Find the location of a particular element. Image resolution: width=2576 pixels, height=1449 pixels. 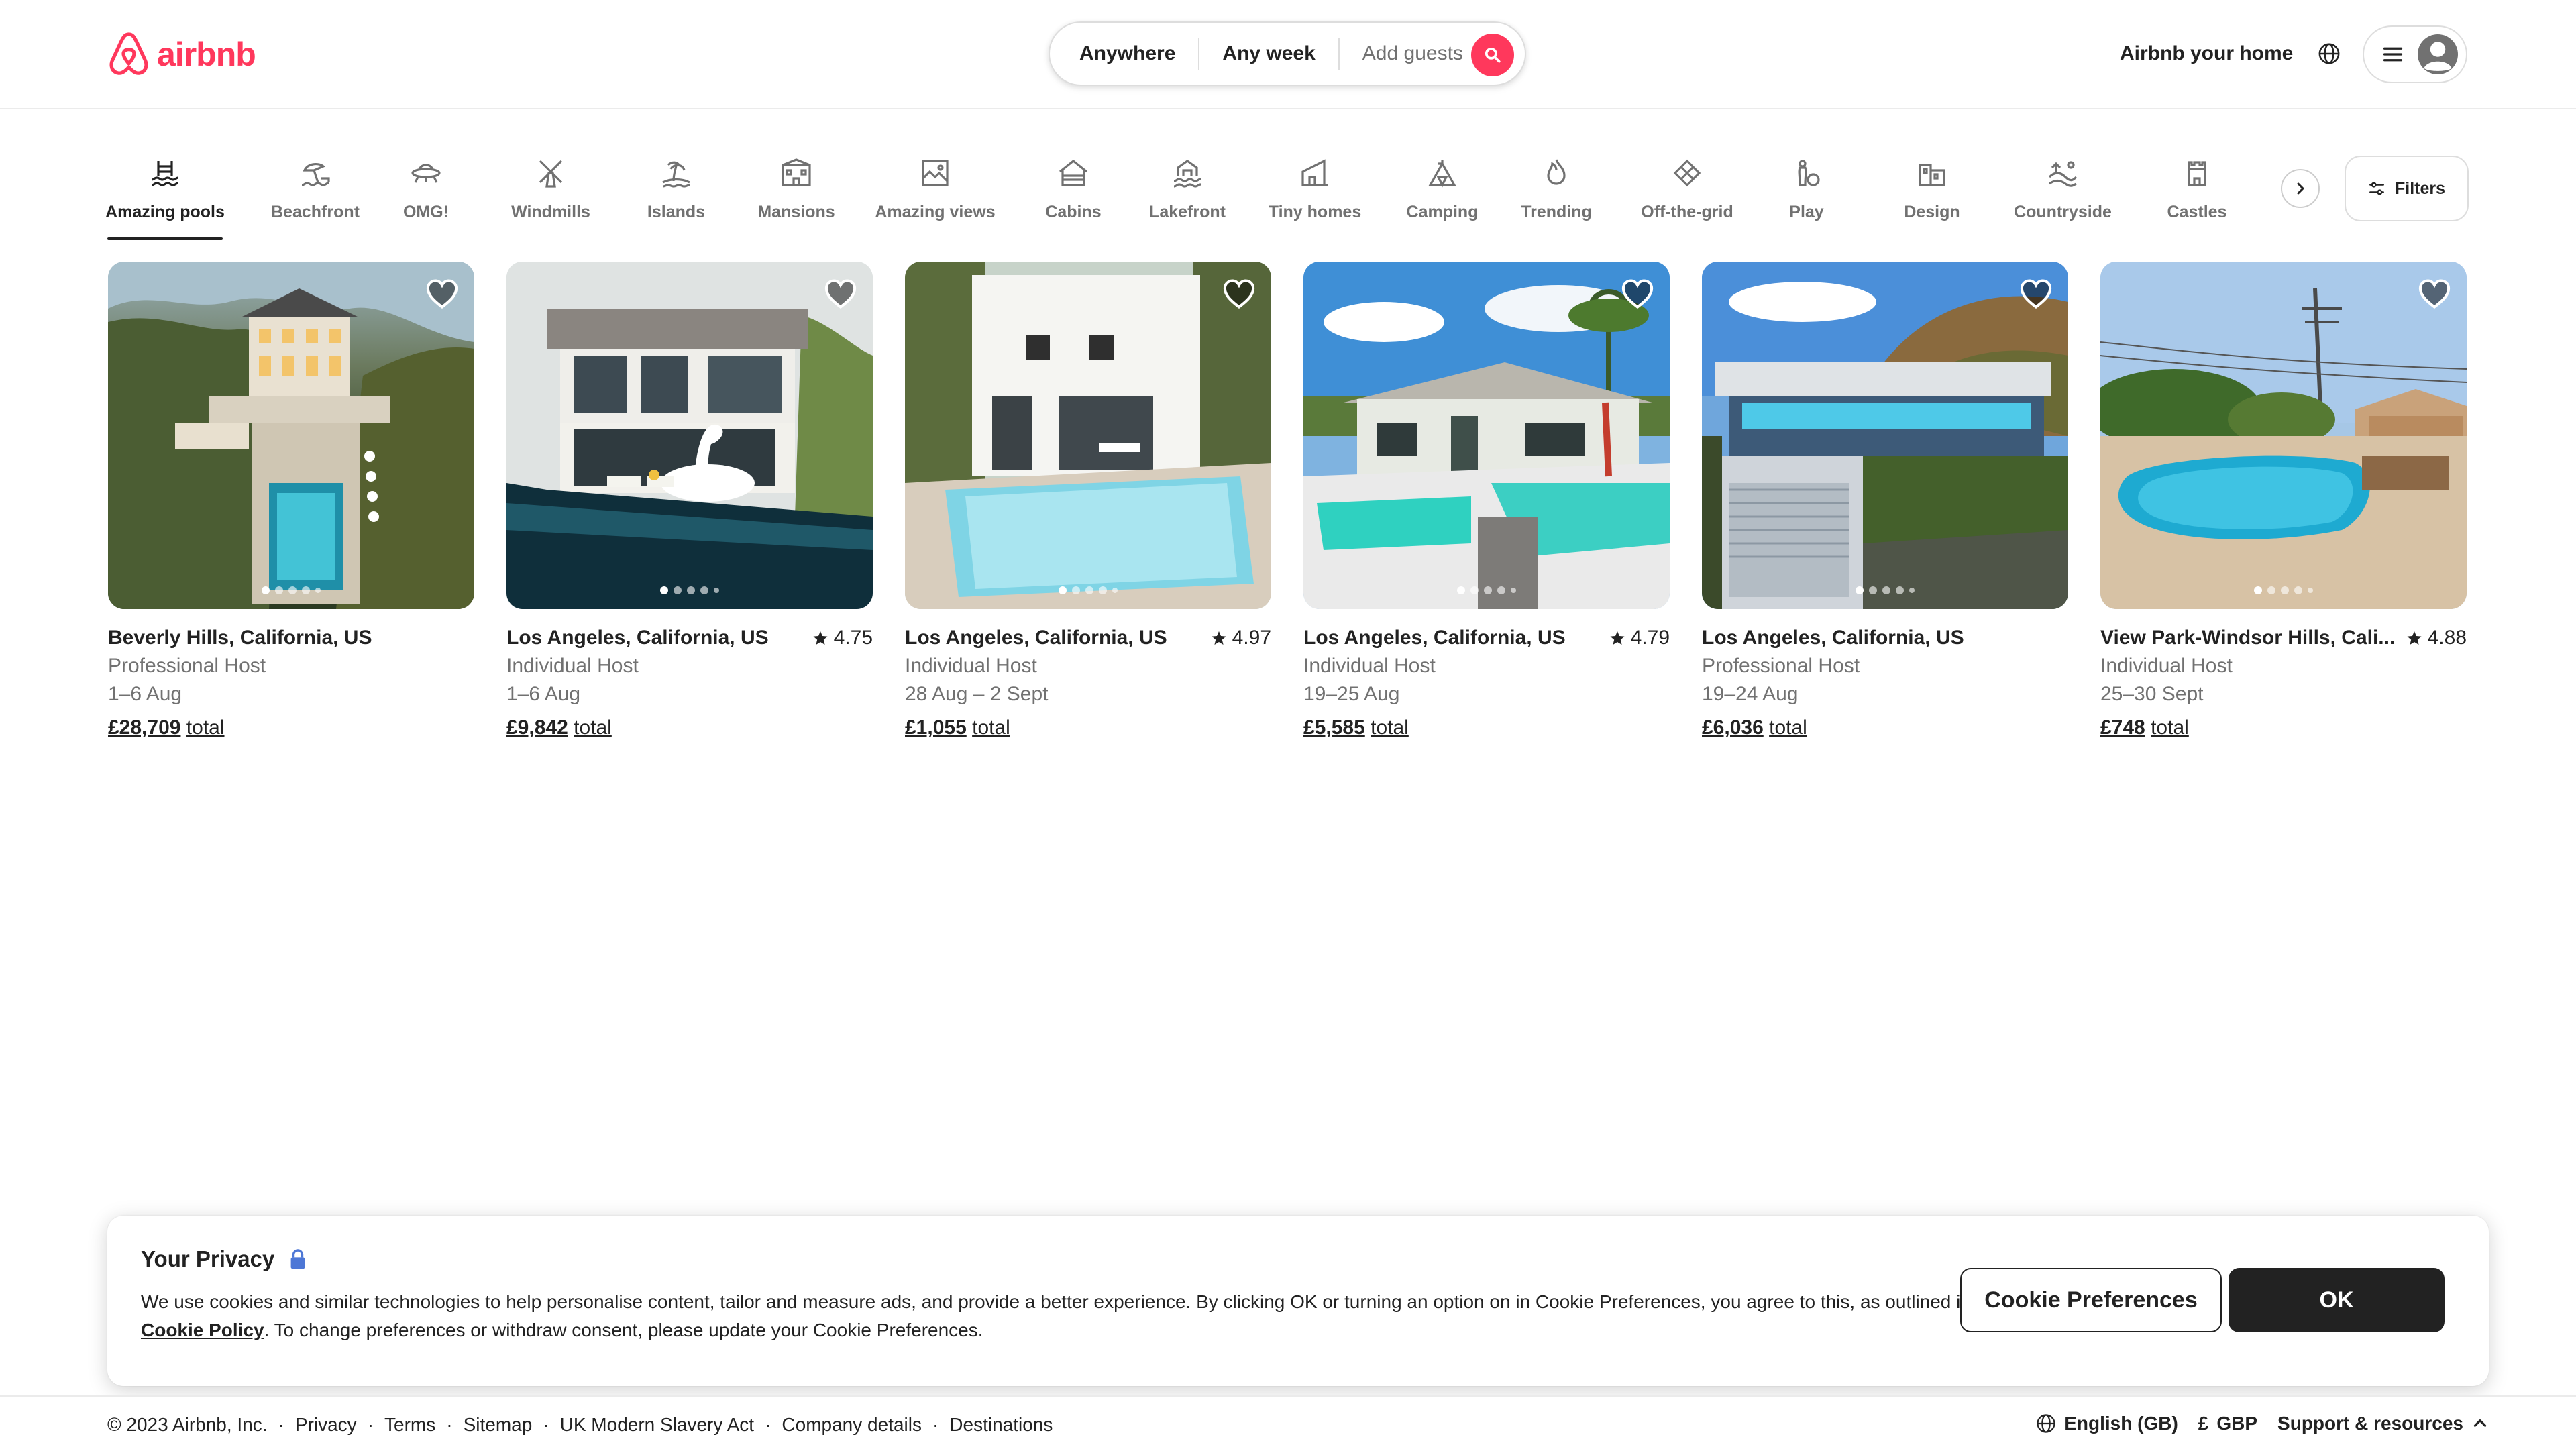

listing-price: £5,585 total is located at coordinates (1486, 727).